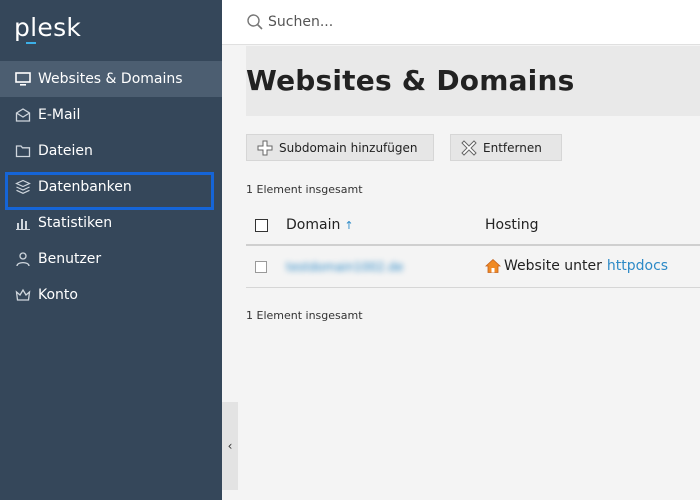  Describe the element at coordinates (265, 148) in the screenshot. I see `plus-icon` at that location.